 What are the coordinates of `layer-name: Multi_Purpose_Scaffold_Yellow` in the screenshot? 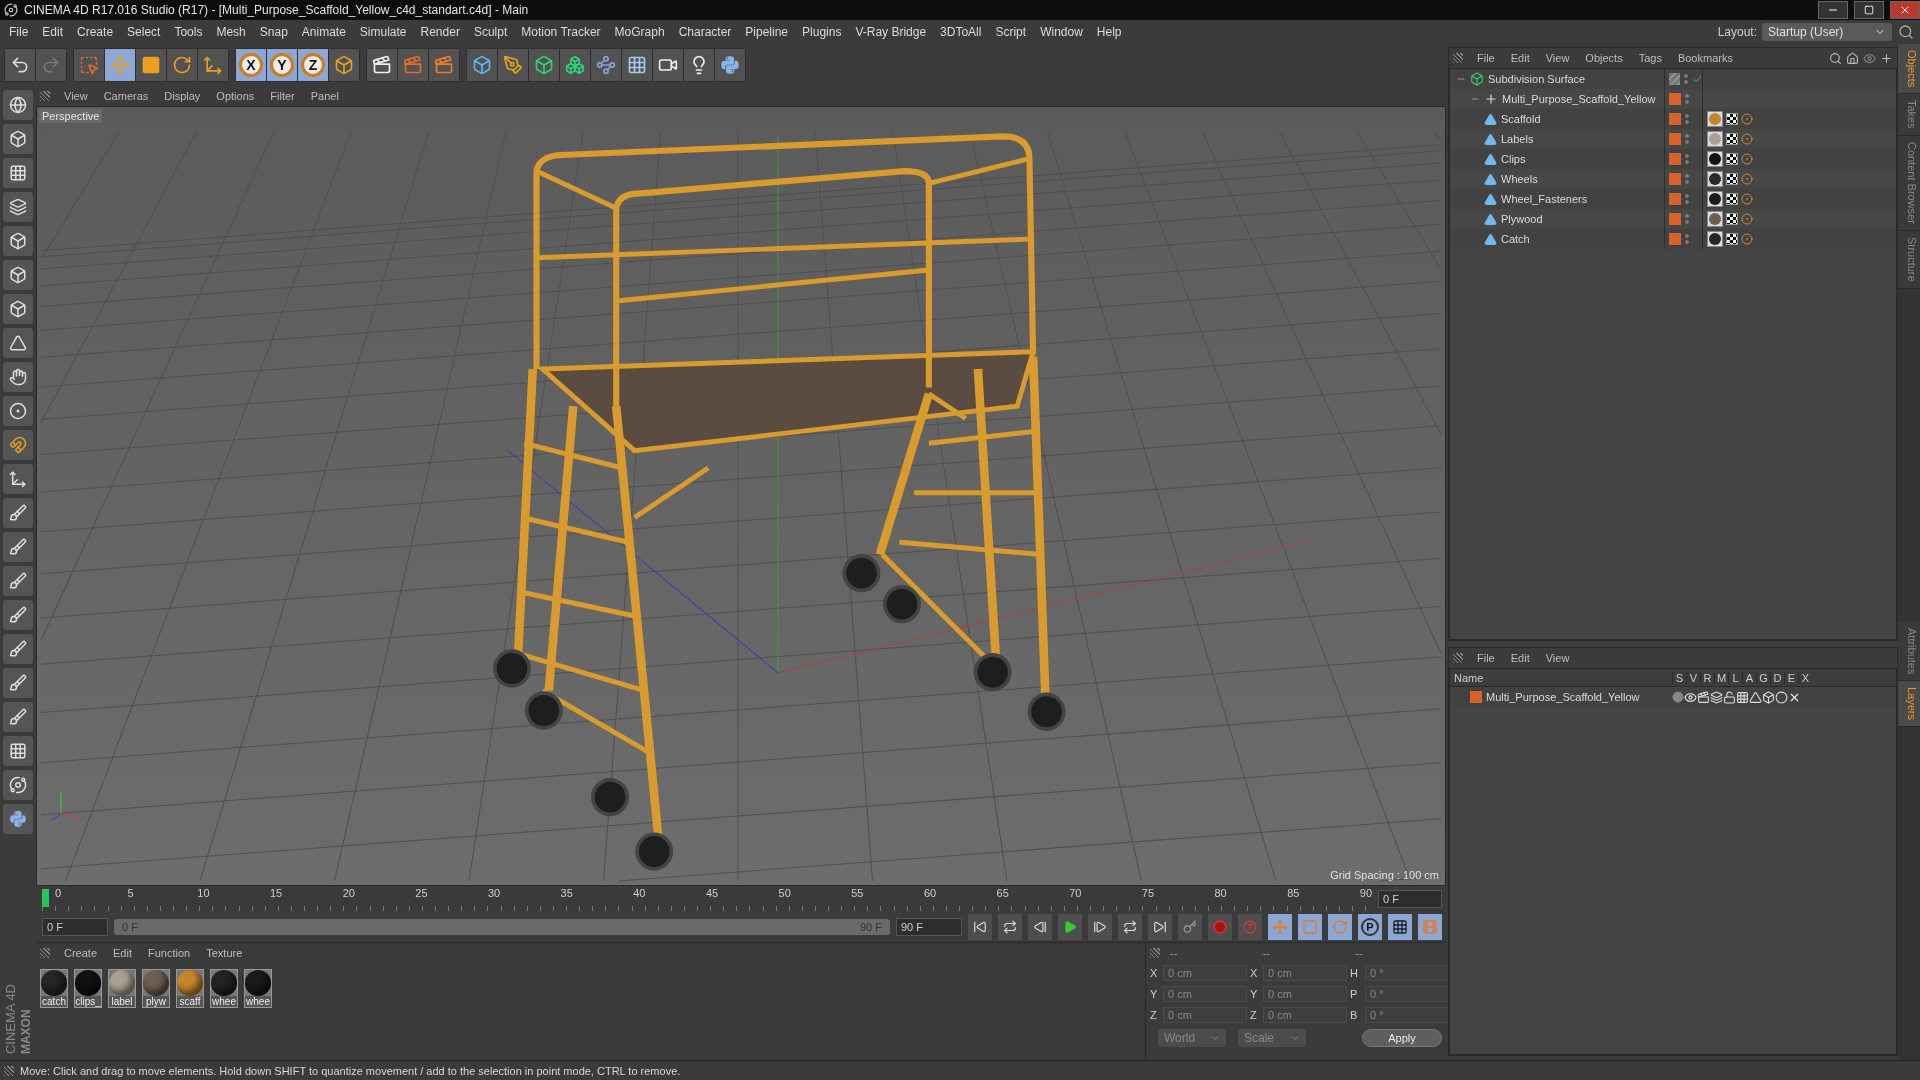 It's located at (1563, 697).